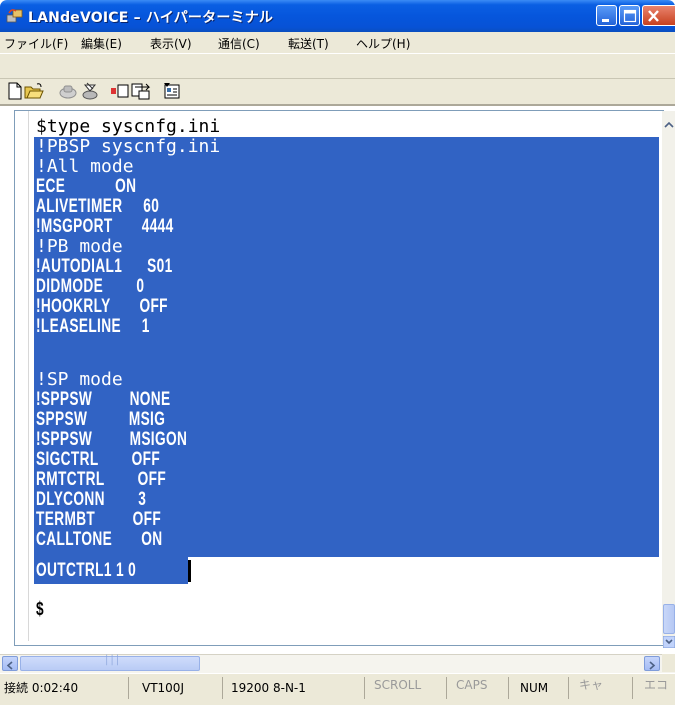 Image resolution: width=675 pixels, height=705 pixels. What do you see at coordinates (15, 91) in the screenshot?
I see `new-icon` at bounding box center [15, 91].